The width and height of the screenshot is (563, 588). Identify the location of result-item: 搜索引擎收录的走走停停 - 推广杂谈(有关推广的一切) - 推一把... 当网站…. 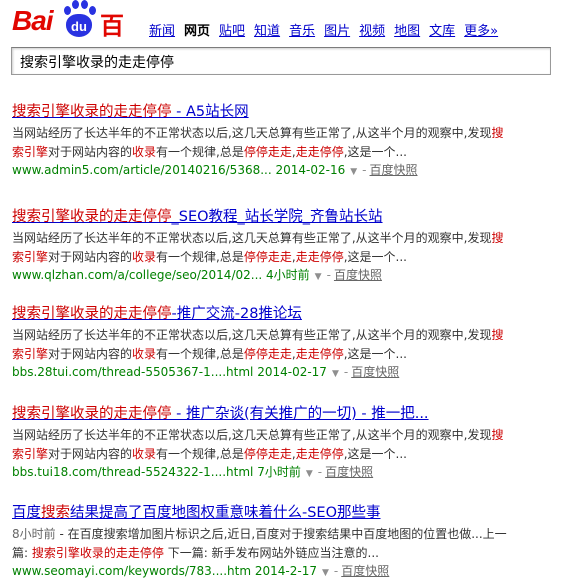
(284, 442).